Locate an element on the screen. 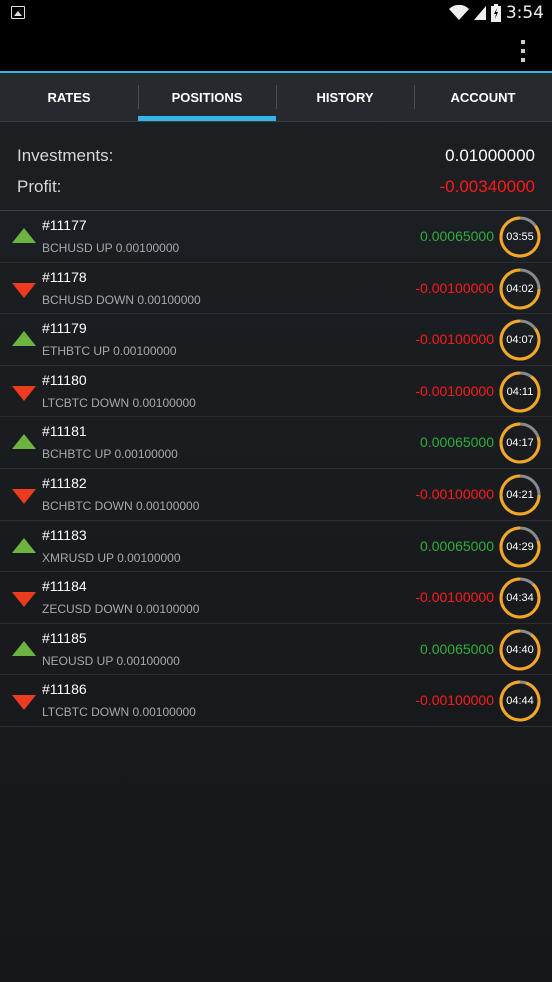 This screenshot has width=552, height=982. position-description: BCHBTC UP 0.00100000 is located at coordinates (110, 454).